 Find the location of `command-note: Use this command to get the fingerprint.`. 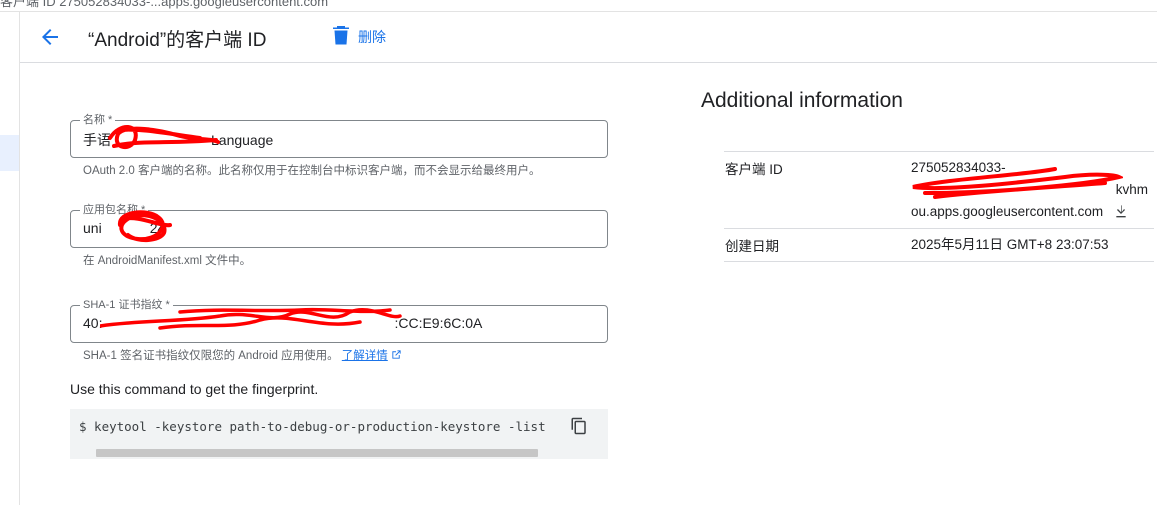

command-note: Use this command to get the fingerprint. is located at coordinates (194, 389).